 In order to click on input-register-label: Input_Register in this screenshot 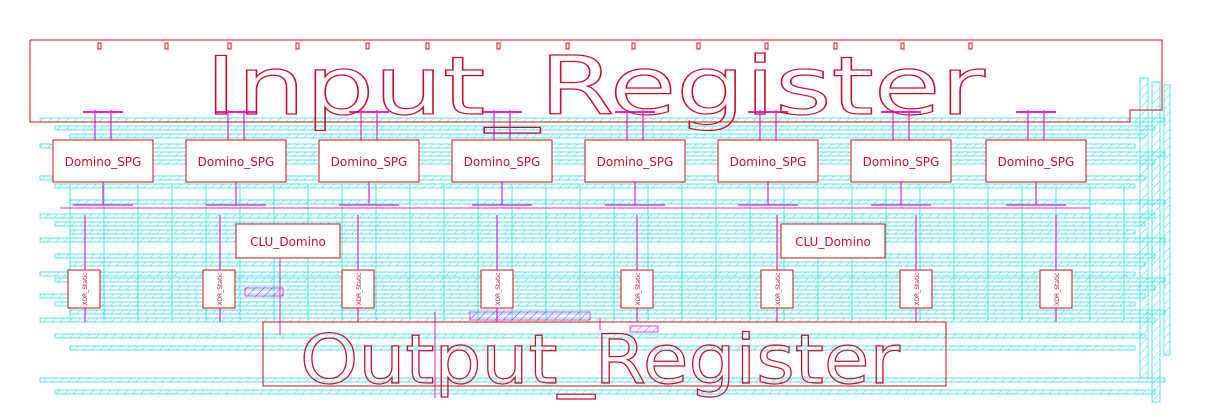, I will do `click(595, 86)`.